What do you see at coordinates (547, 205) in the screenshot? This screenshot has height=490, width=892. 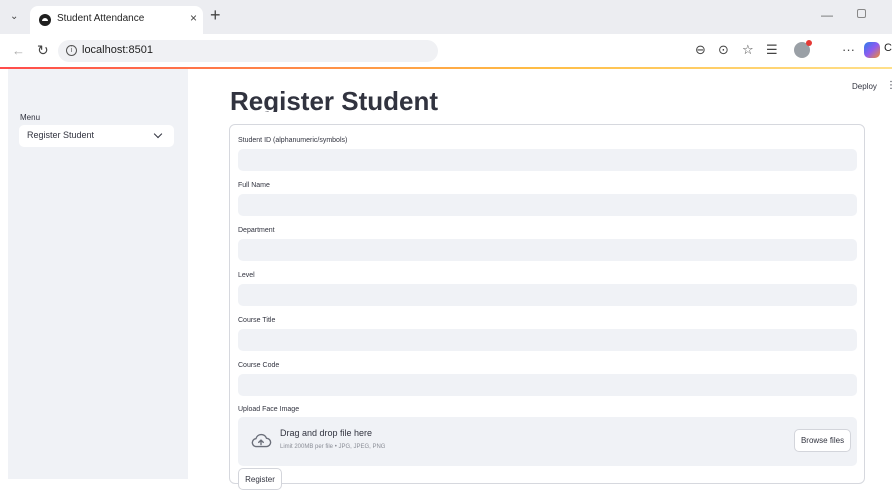 I see `full-name-input` at bounding box center [547, 205].